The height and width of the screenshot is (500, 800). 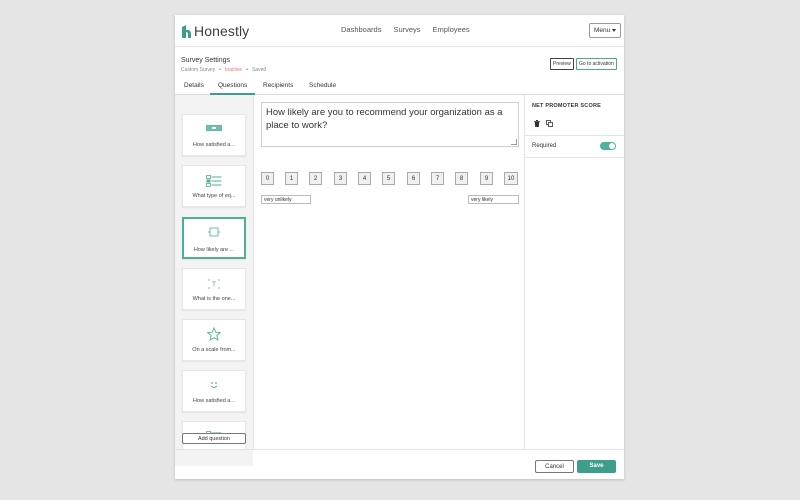 What do you see at coordinates (214, 181) in the screenshot?
I see `multiple-choice-icon` at bounding box center [214, 181].